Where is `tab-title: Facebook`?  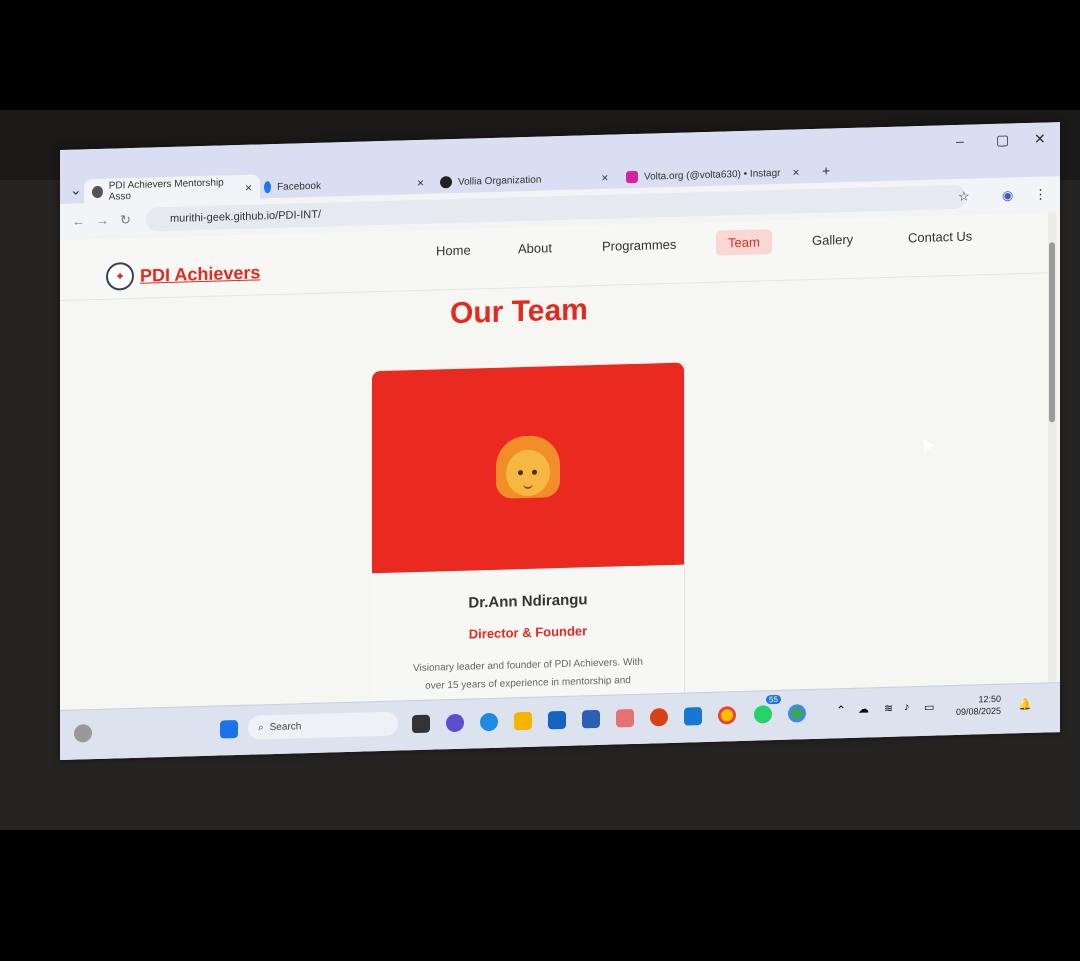 tab-title: Facebook is located at coordinates (299, 186).